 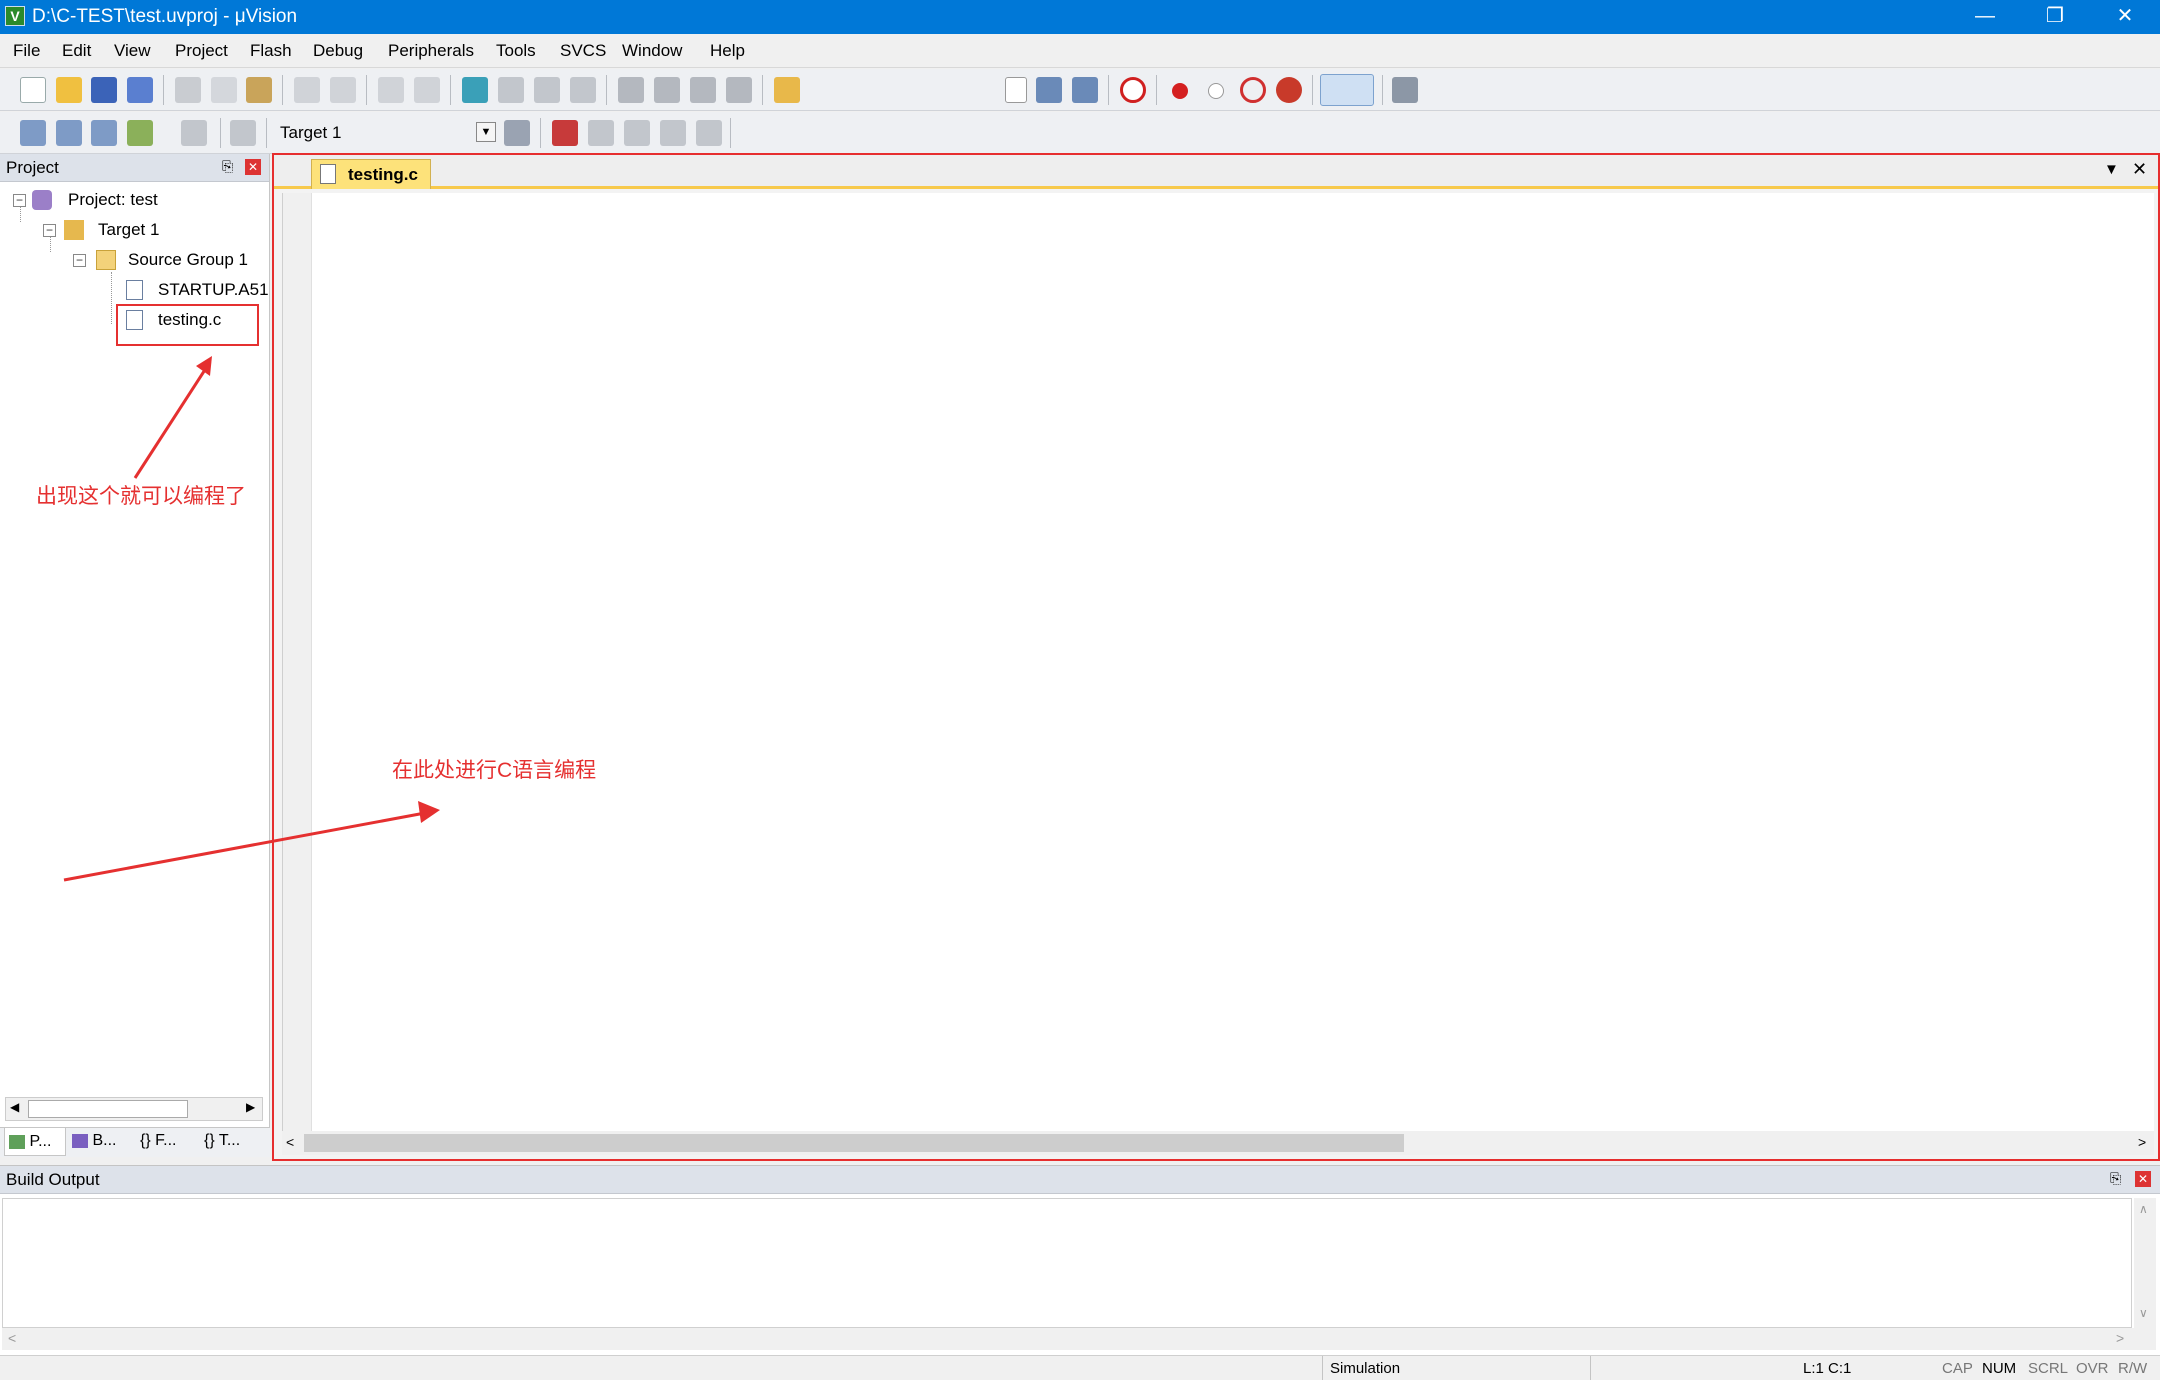 I want to click on arrow-to-file, so click(x=172, y=420).